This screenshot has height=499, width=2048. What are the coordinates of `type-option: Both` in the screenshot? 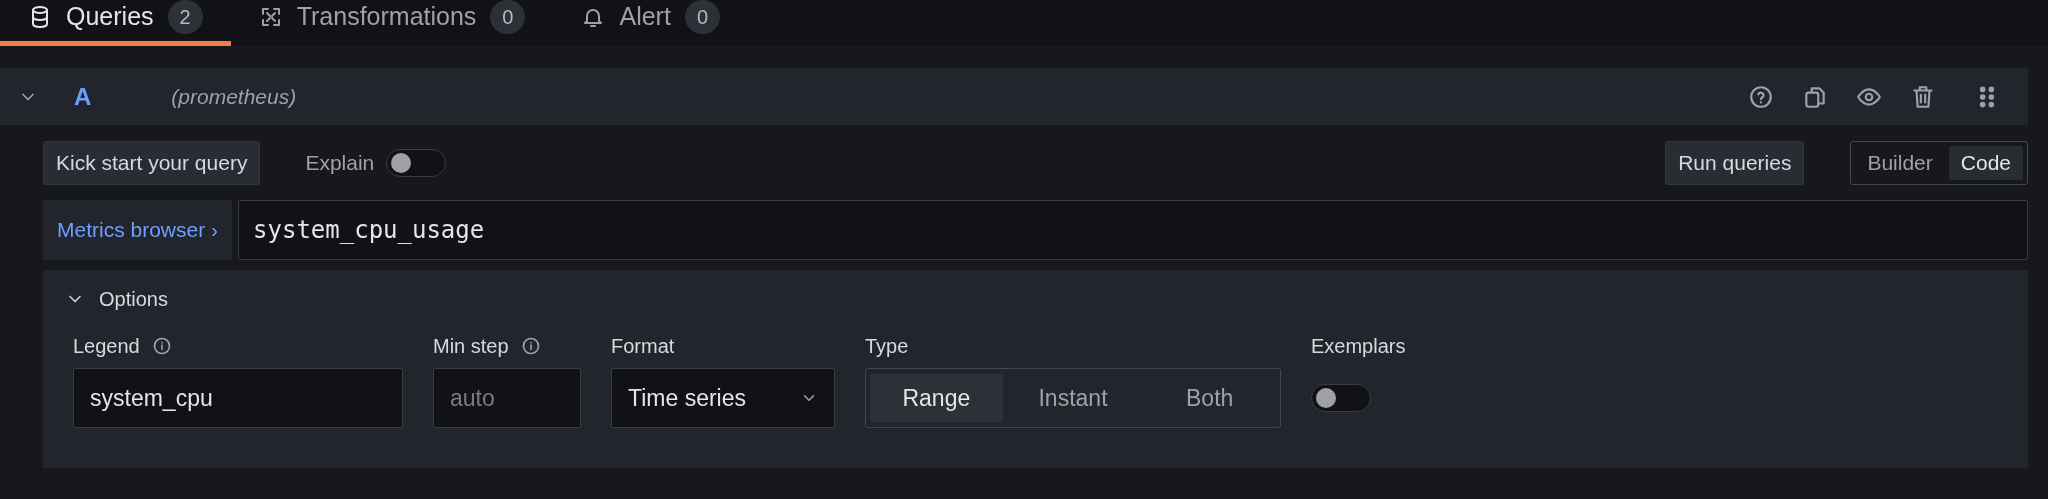 It's located at (1209, 398).